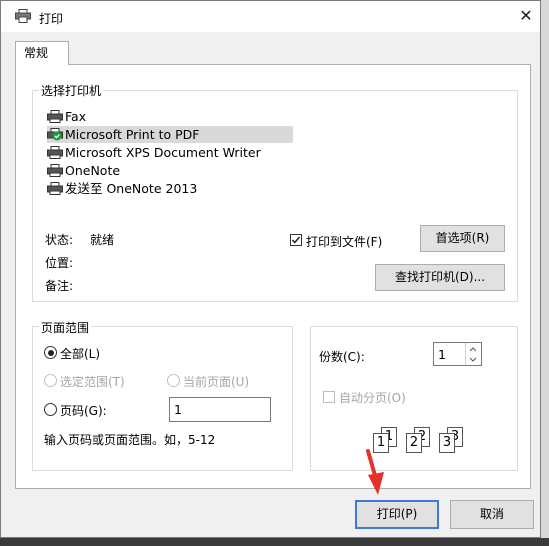 The height and width of the screenshot is (546, 549). Describe the element at coordinates (50, 409) in the screenshot. I see `pages-radio` at that location.